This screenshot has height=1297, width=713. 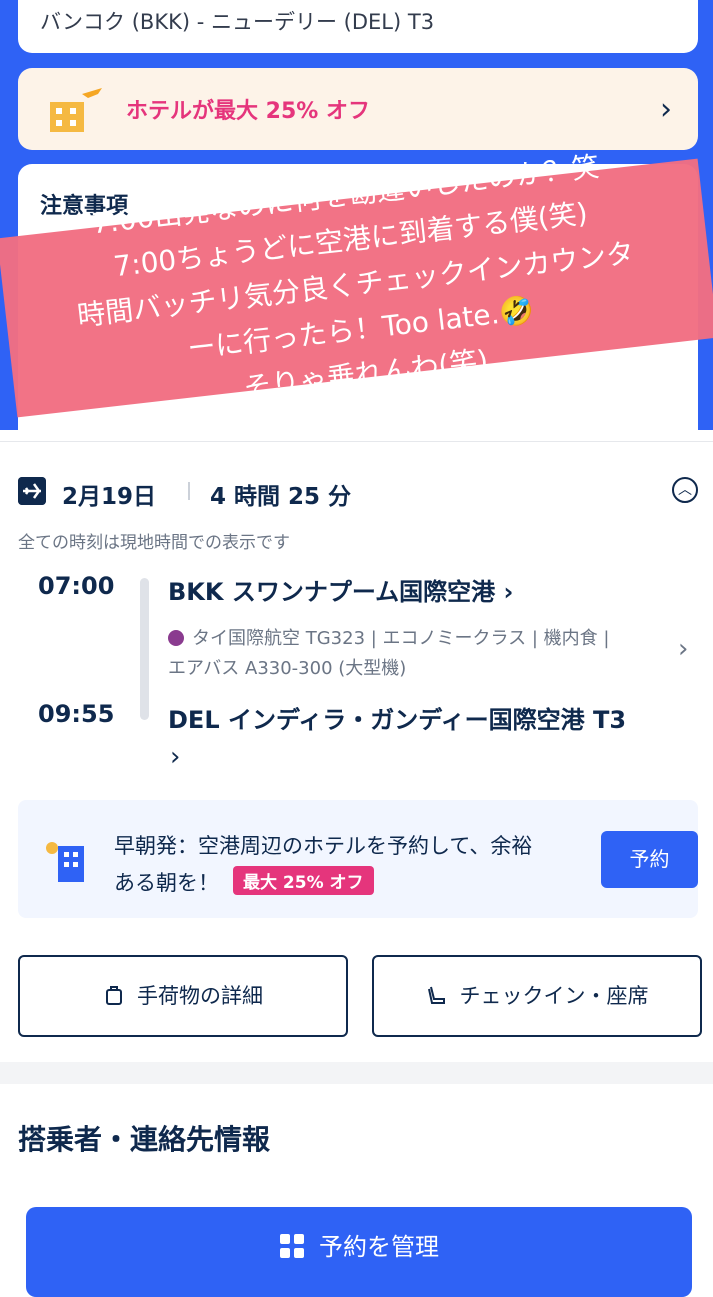 I want to click on hotel-plane-icon, so click(x=76, y=110).